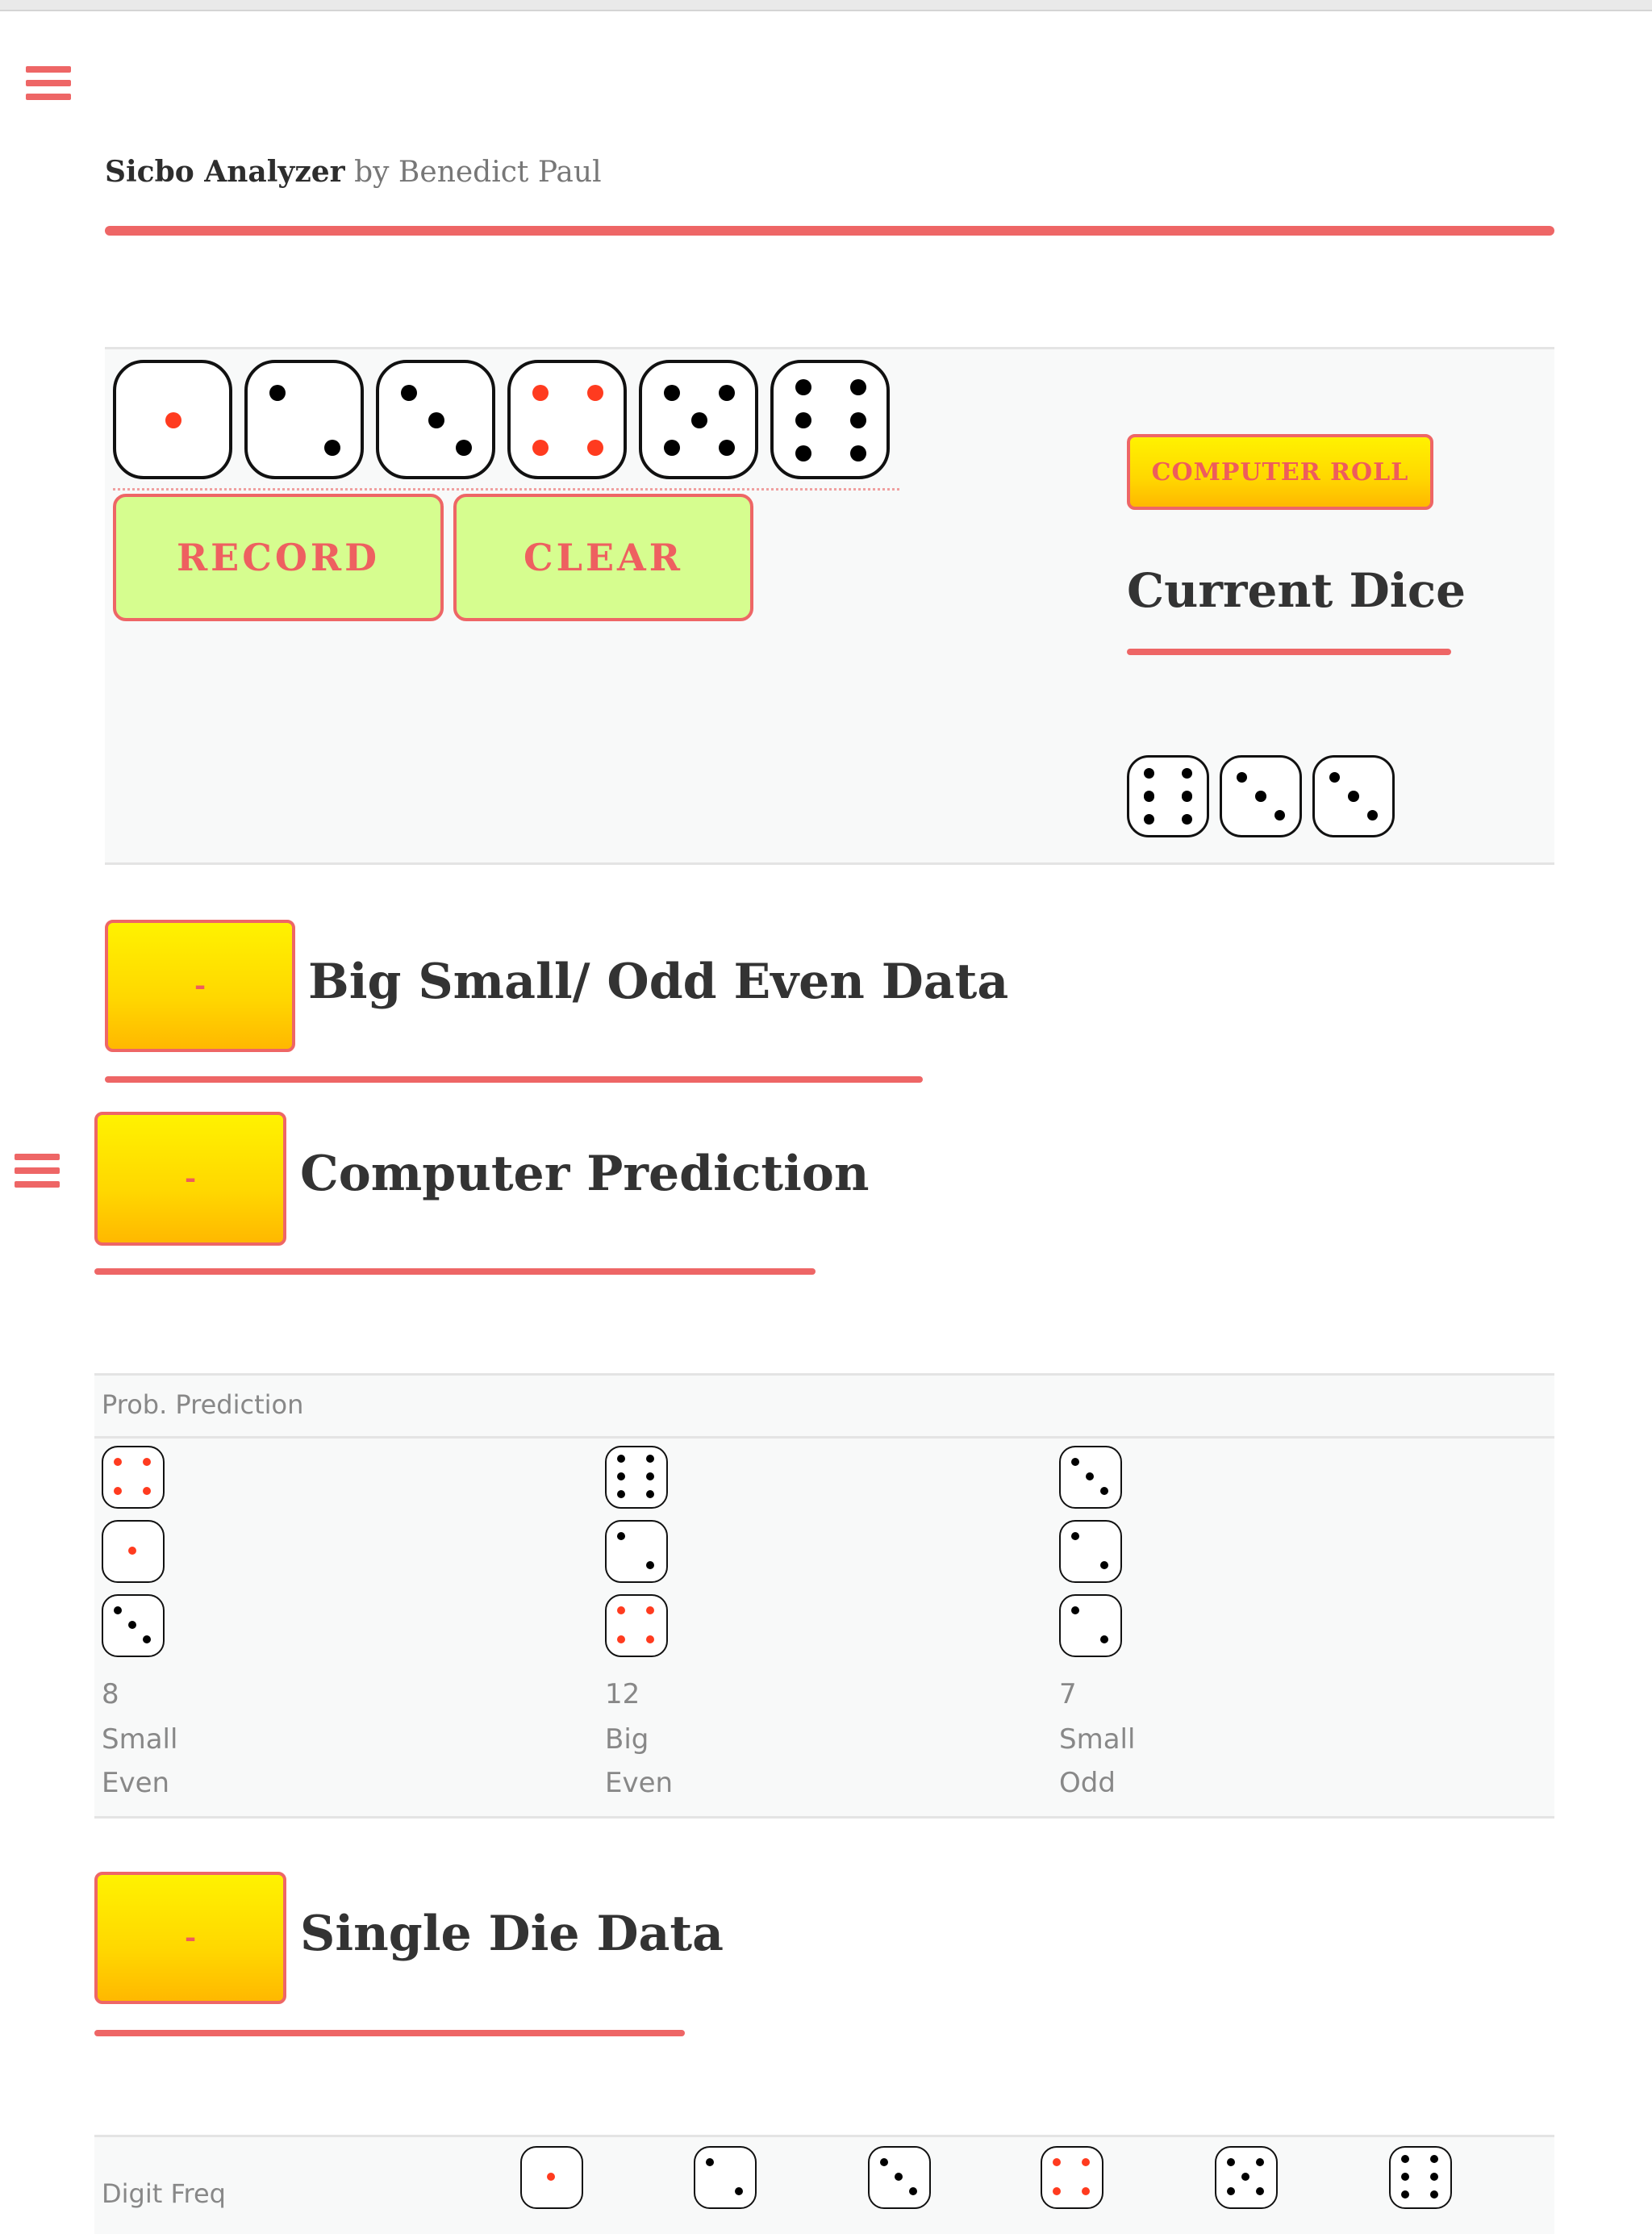 The image size is (1652, 2234). Describe the element at coordinates (203, 1404) in the screenshot. I see `prob-prediction-header: Prob. Prediction` at that location.